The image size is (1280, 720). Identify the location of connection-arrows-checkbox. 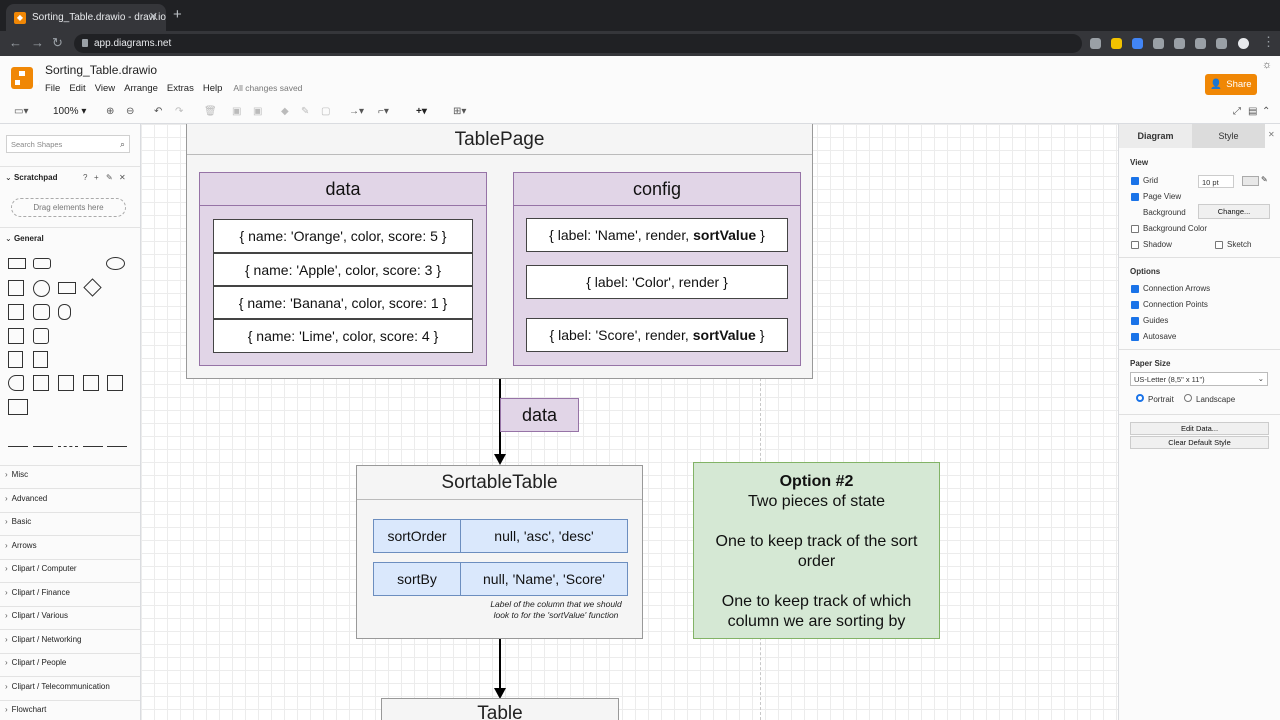
(1135, 289).